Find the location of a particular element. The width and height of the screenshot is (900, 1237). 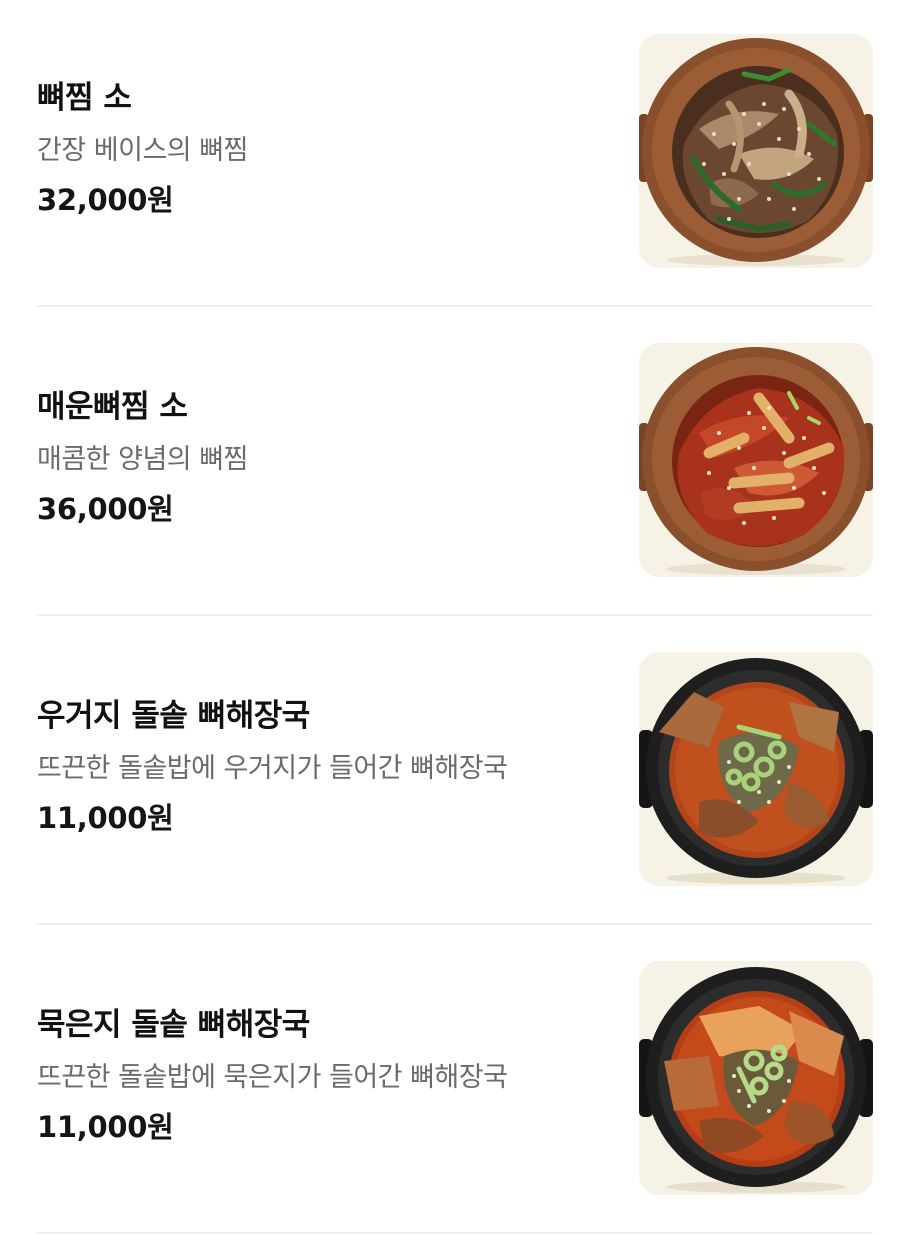

kimchi-bone-soup-icon is located at coordinates (756, 1078).